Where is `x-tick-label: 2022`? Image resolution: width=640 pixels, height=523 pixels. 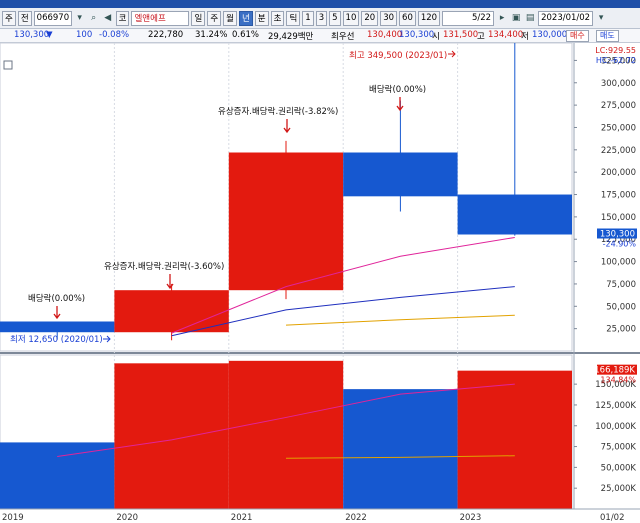 x-tick-label: 2022 is located at coordinates (356, 518).